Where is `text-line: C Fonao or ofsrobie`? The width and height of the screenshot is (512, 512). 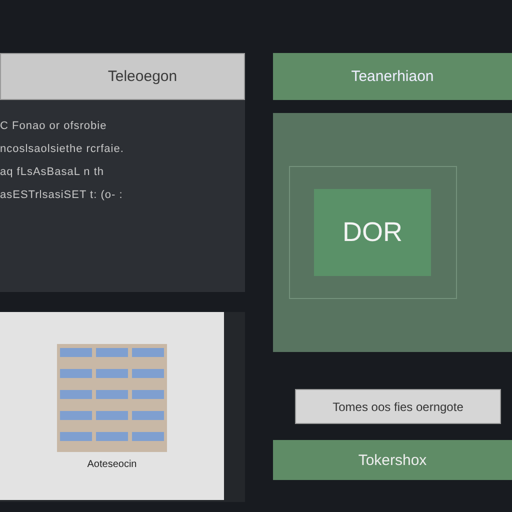
text-line: C Fonao or ofsrobie is located at coordinates (54, 126).